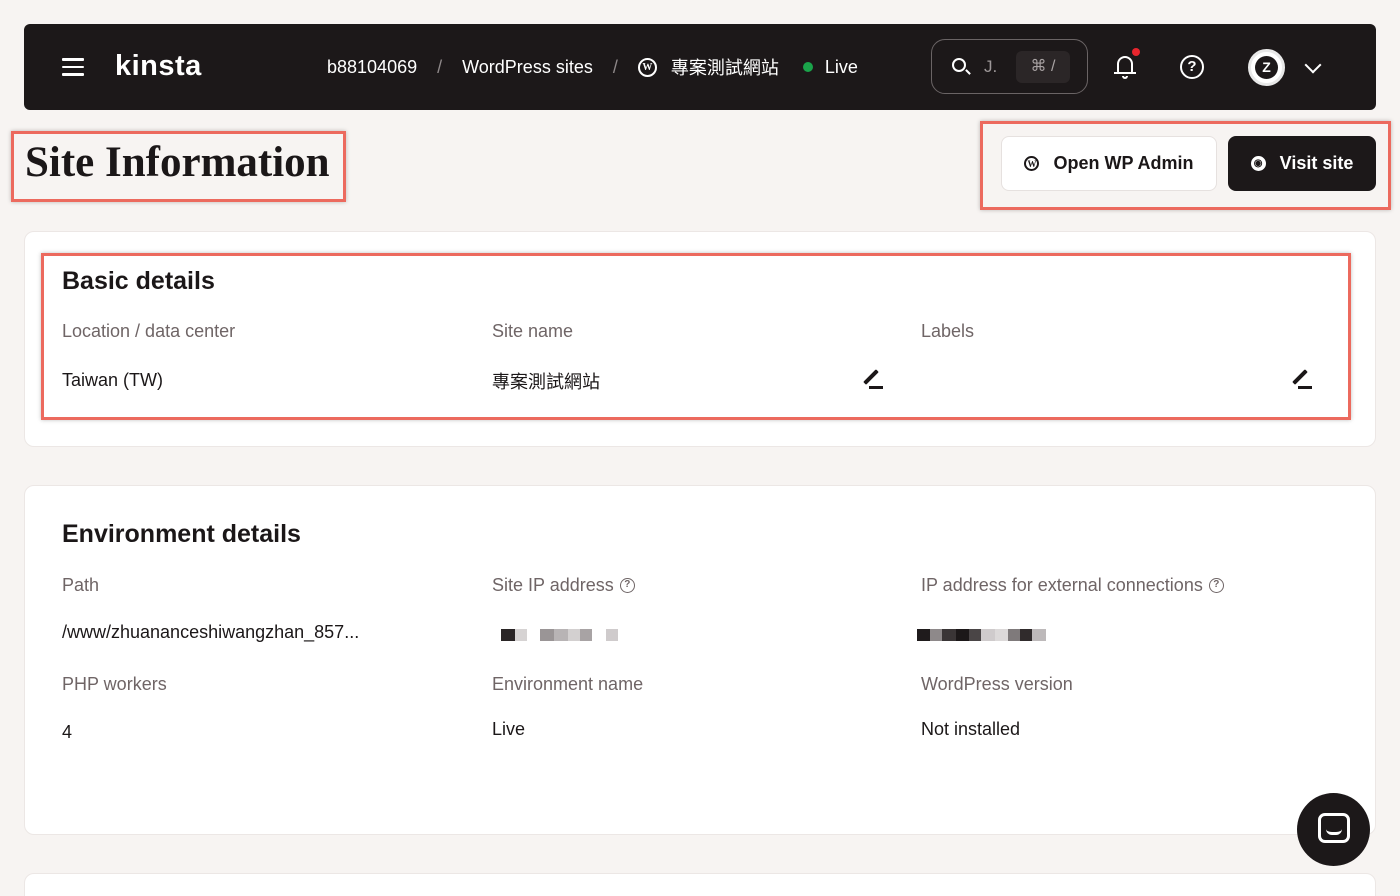 The image size is (1400, 896). I want to click on bell-icon, so click(1127, 64).